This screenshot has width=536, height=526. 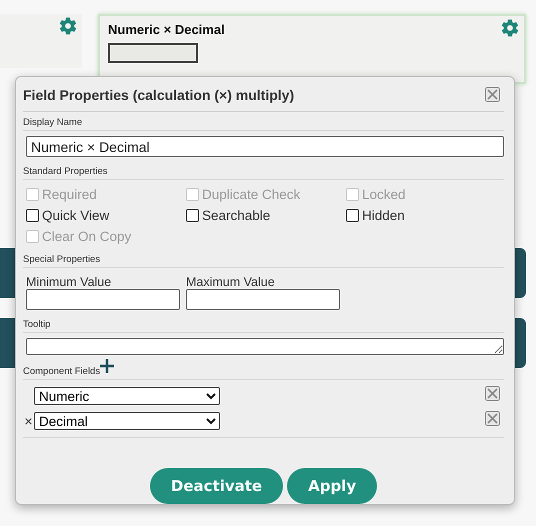 I want to click on card-title: Numeric × Decimal, so click(x=166, y=29).